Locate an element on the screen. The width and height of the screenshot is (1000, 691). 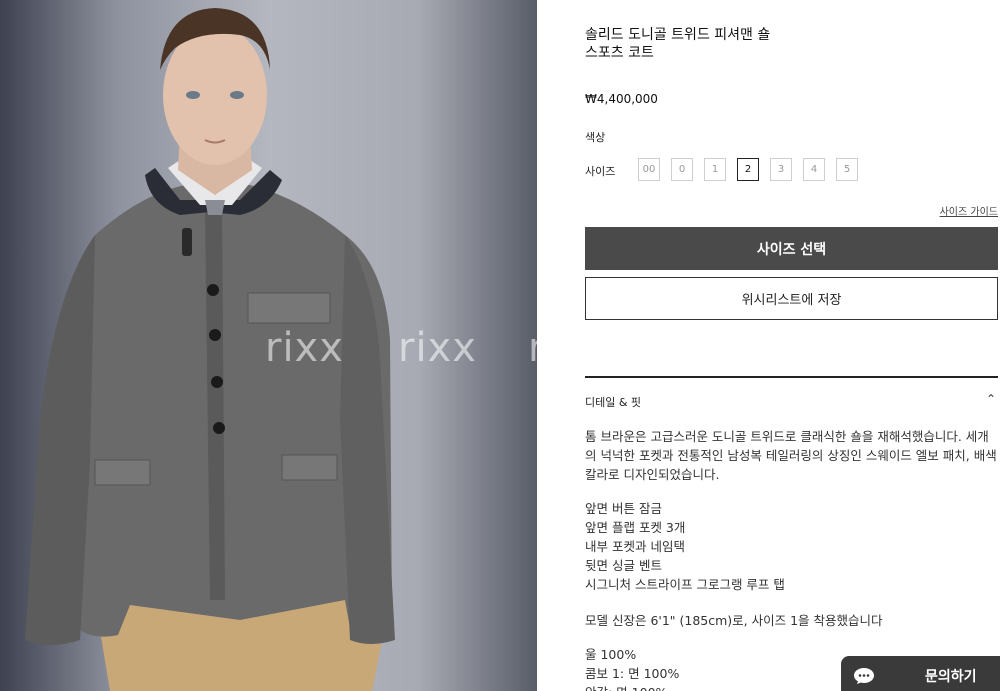
watermark-text: r is located at coordinates (532, 348).